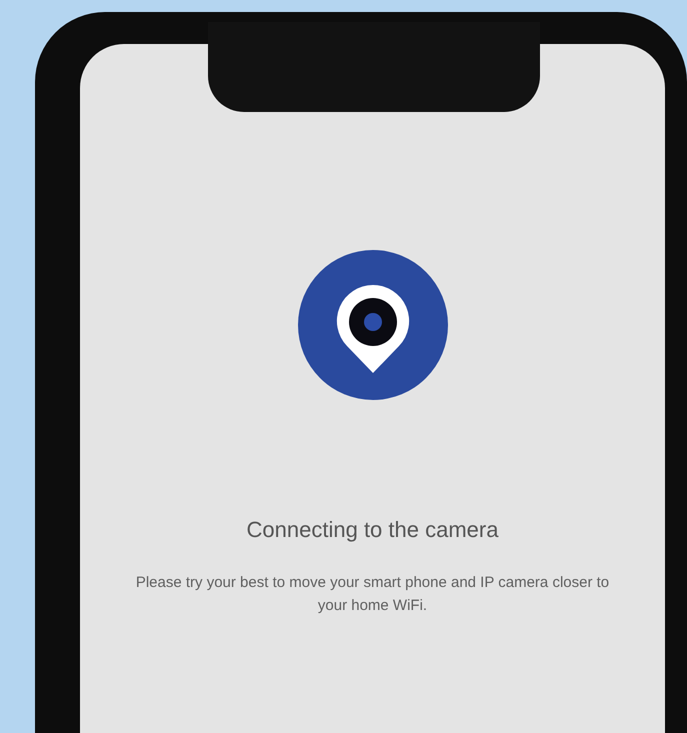  I want to click on camera-pin-icon, so click(372, 325).